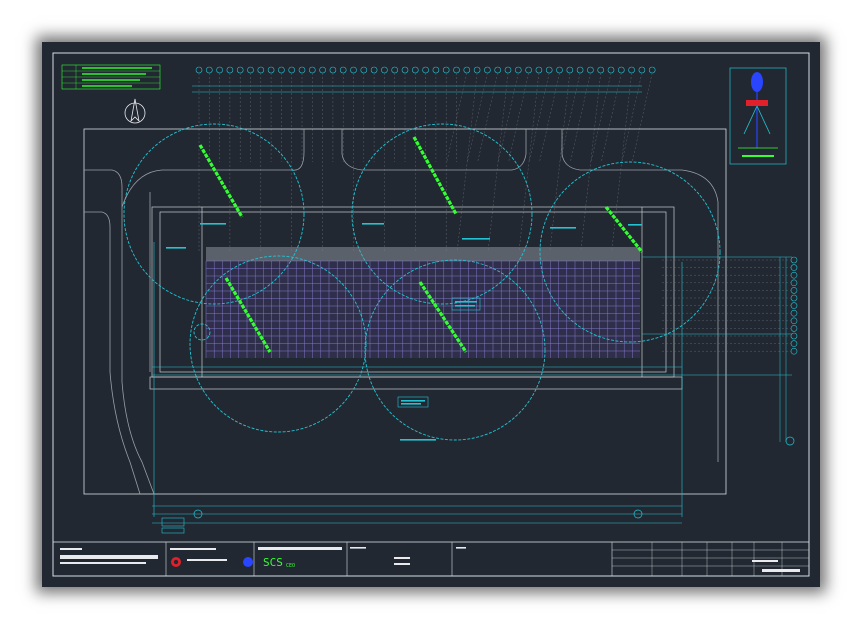 The width and height of the screenshot is (863, 630). What do you see at coordinates (248, 562) in the screenshot?
I see `client-logo-blue-icon` at bounding box center [248, 562].